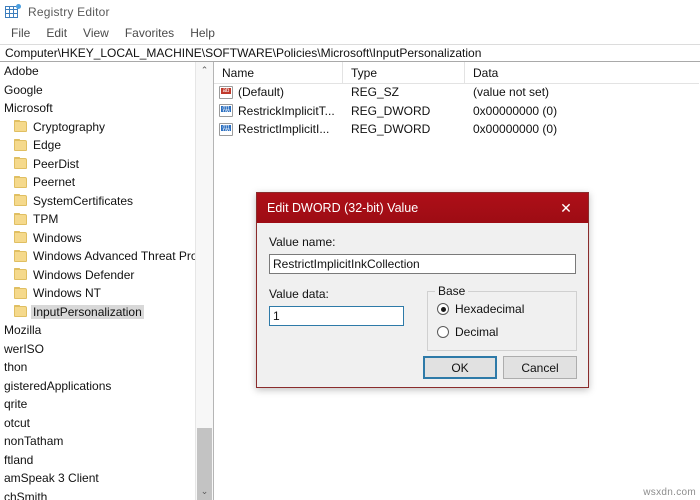 This screenshot has height=500, width=700. I want to click on menu-file: File, so click(20, 33).